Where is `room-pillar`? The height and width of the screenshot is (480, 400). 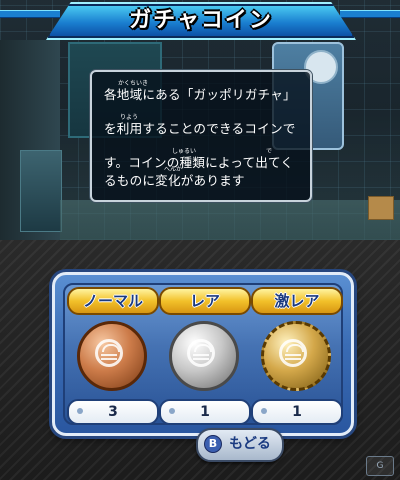
room-pillar is located at coordinates (41, 191).